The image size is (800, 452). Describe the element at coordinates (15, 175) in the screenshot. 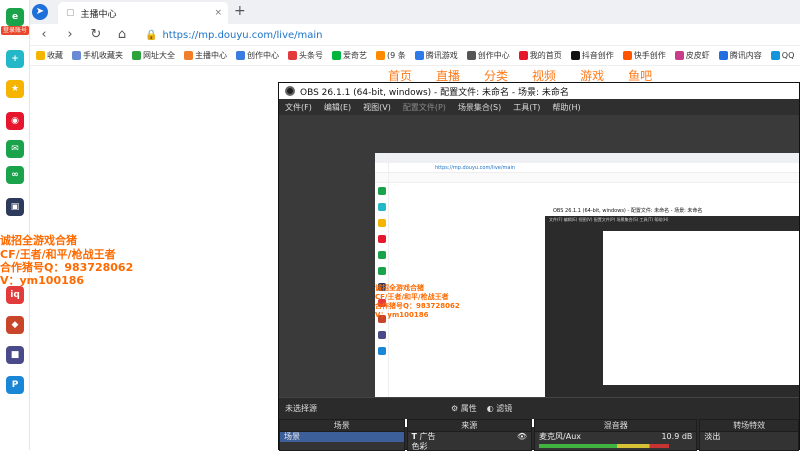

I see `cloud-icon: ∞` at that location.